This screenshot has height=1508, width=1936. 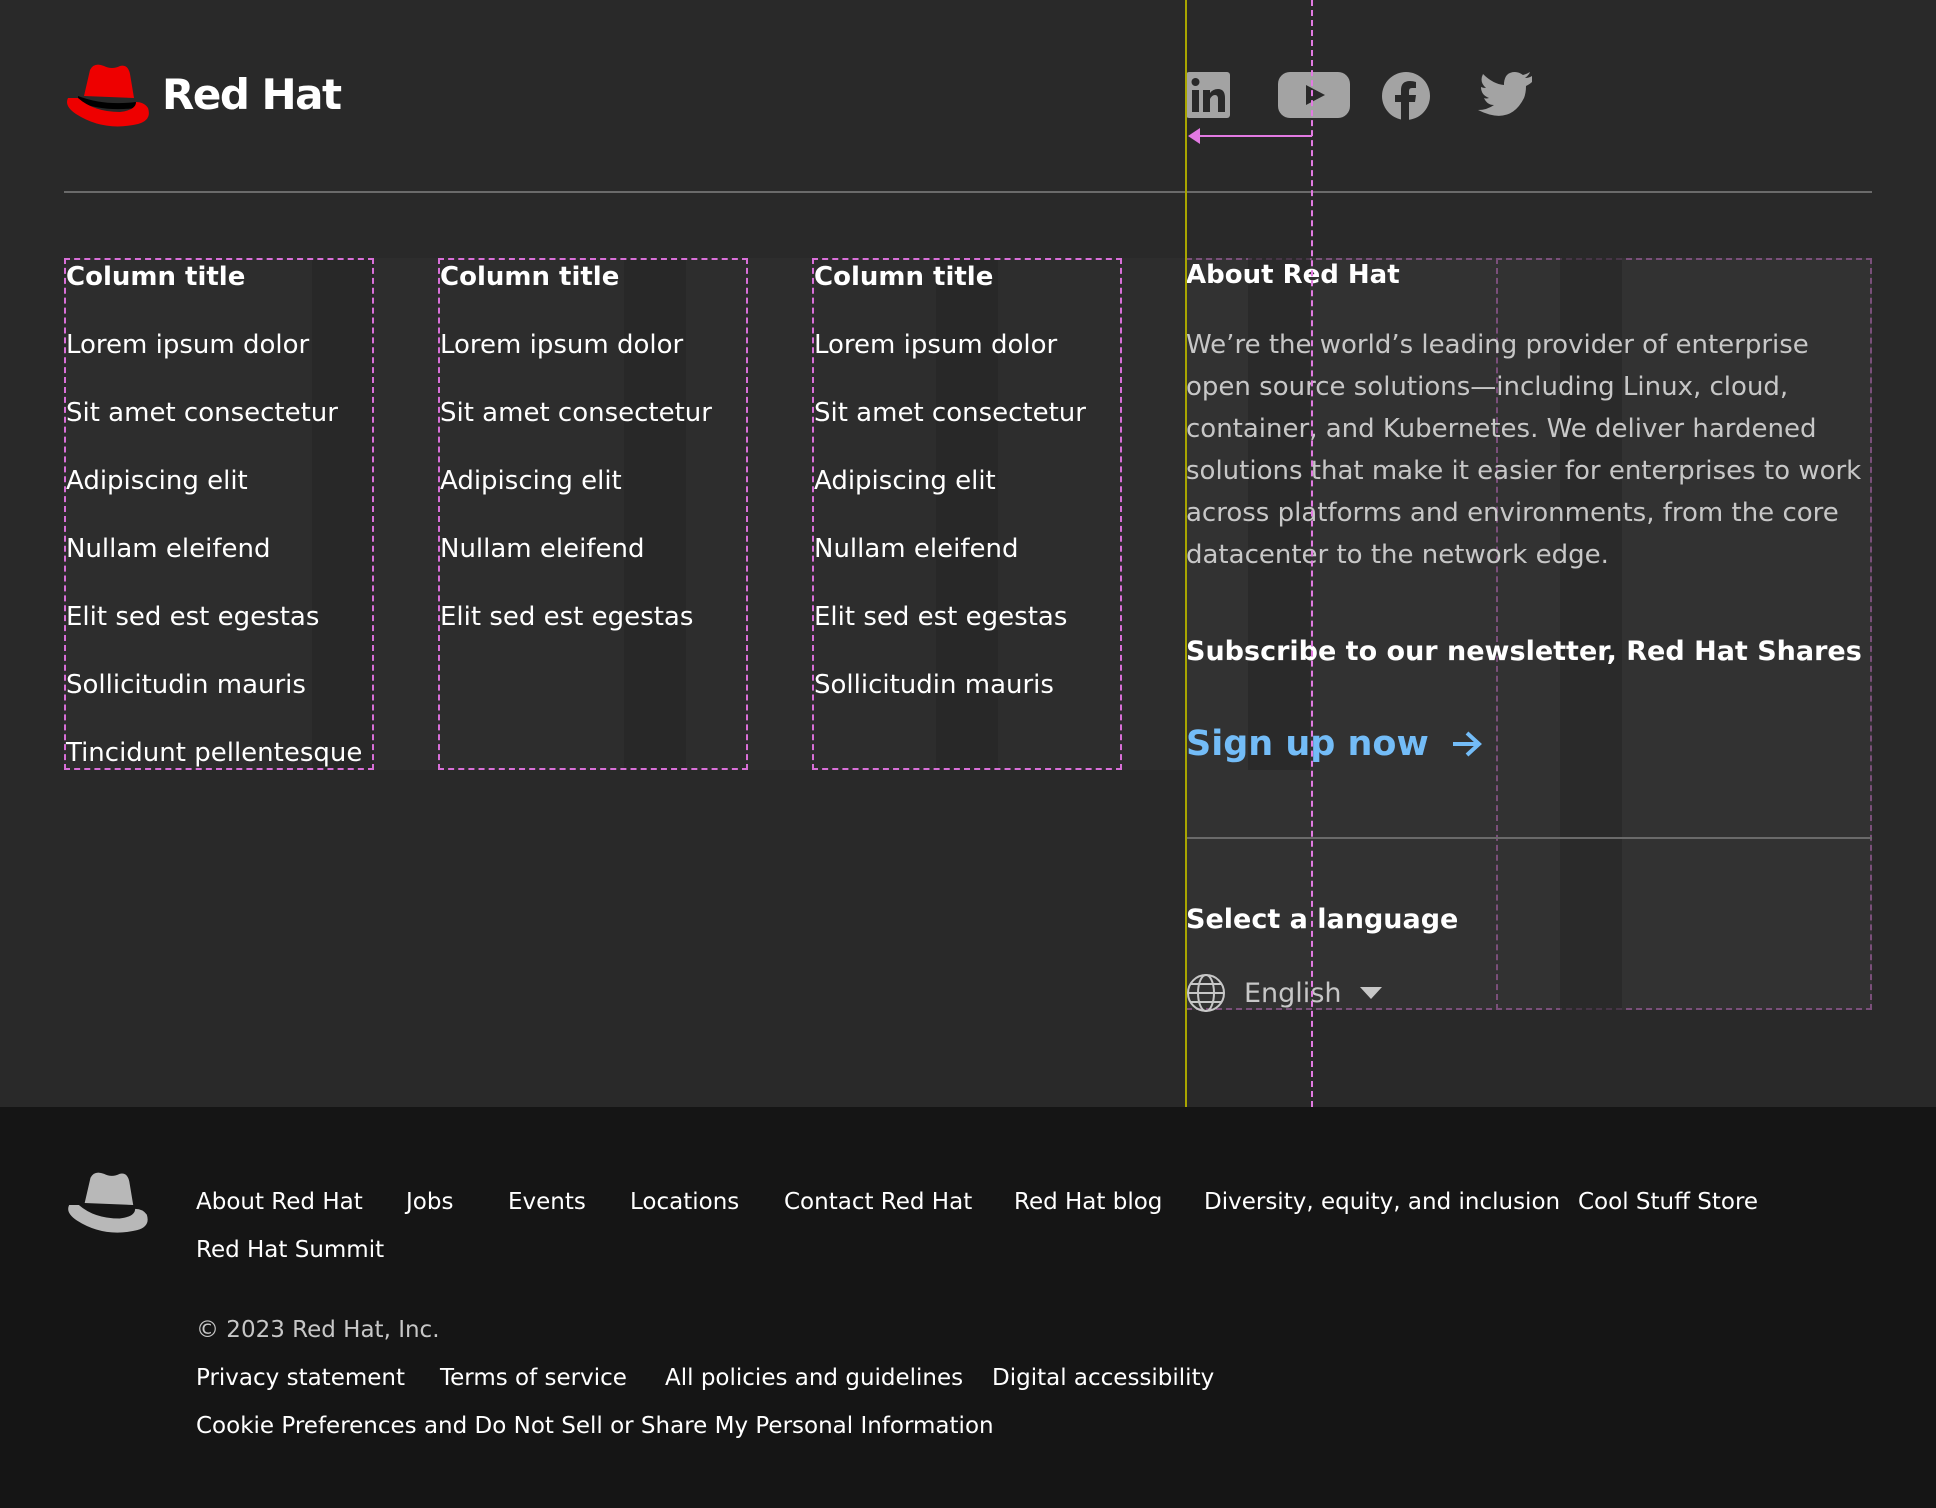 What do you see at coordinates (1382, 1202) in the screenshot?
I see `footer-link-diversity: Diversity, equity, and inclusion` at bounding box center [1382, 1202].